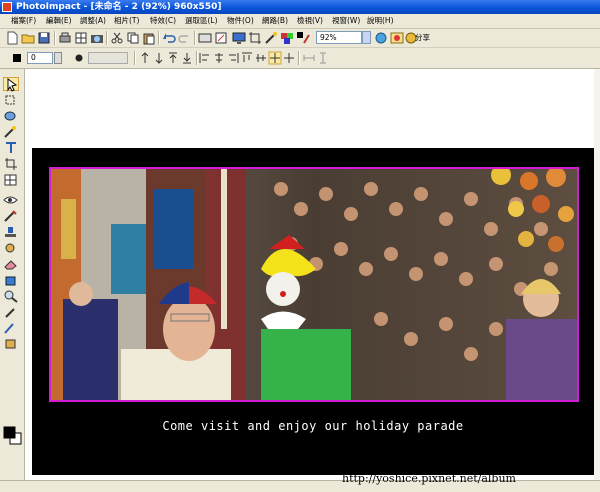 Image resolution: width=600 pixels, height=492 pixels. What do you see at coordinates (275, 58) in the screenshot?
I see `move-icon` at bounding box center [275, 58].